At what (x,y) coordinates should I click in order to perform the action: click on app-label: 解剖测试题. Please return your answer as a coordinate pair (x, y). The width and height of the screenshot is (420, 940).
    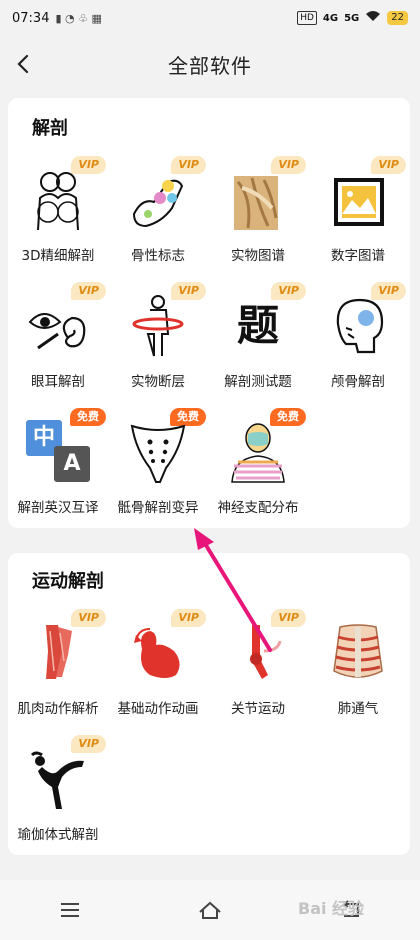
    Looking at the image, I should click on (258, 382).